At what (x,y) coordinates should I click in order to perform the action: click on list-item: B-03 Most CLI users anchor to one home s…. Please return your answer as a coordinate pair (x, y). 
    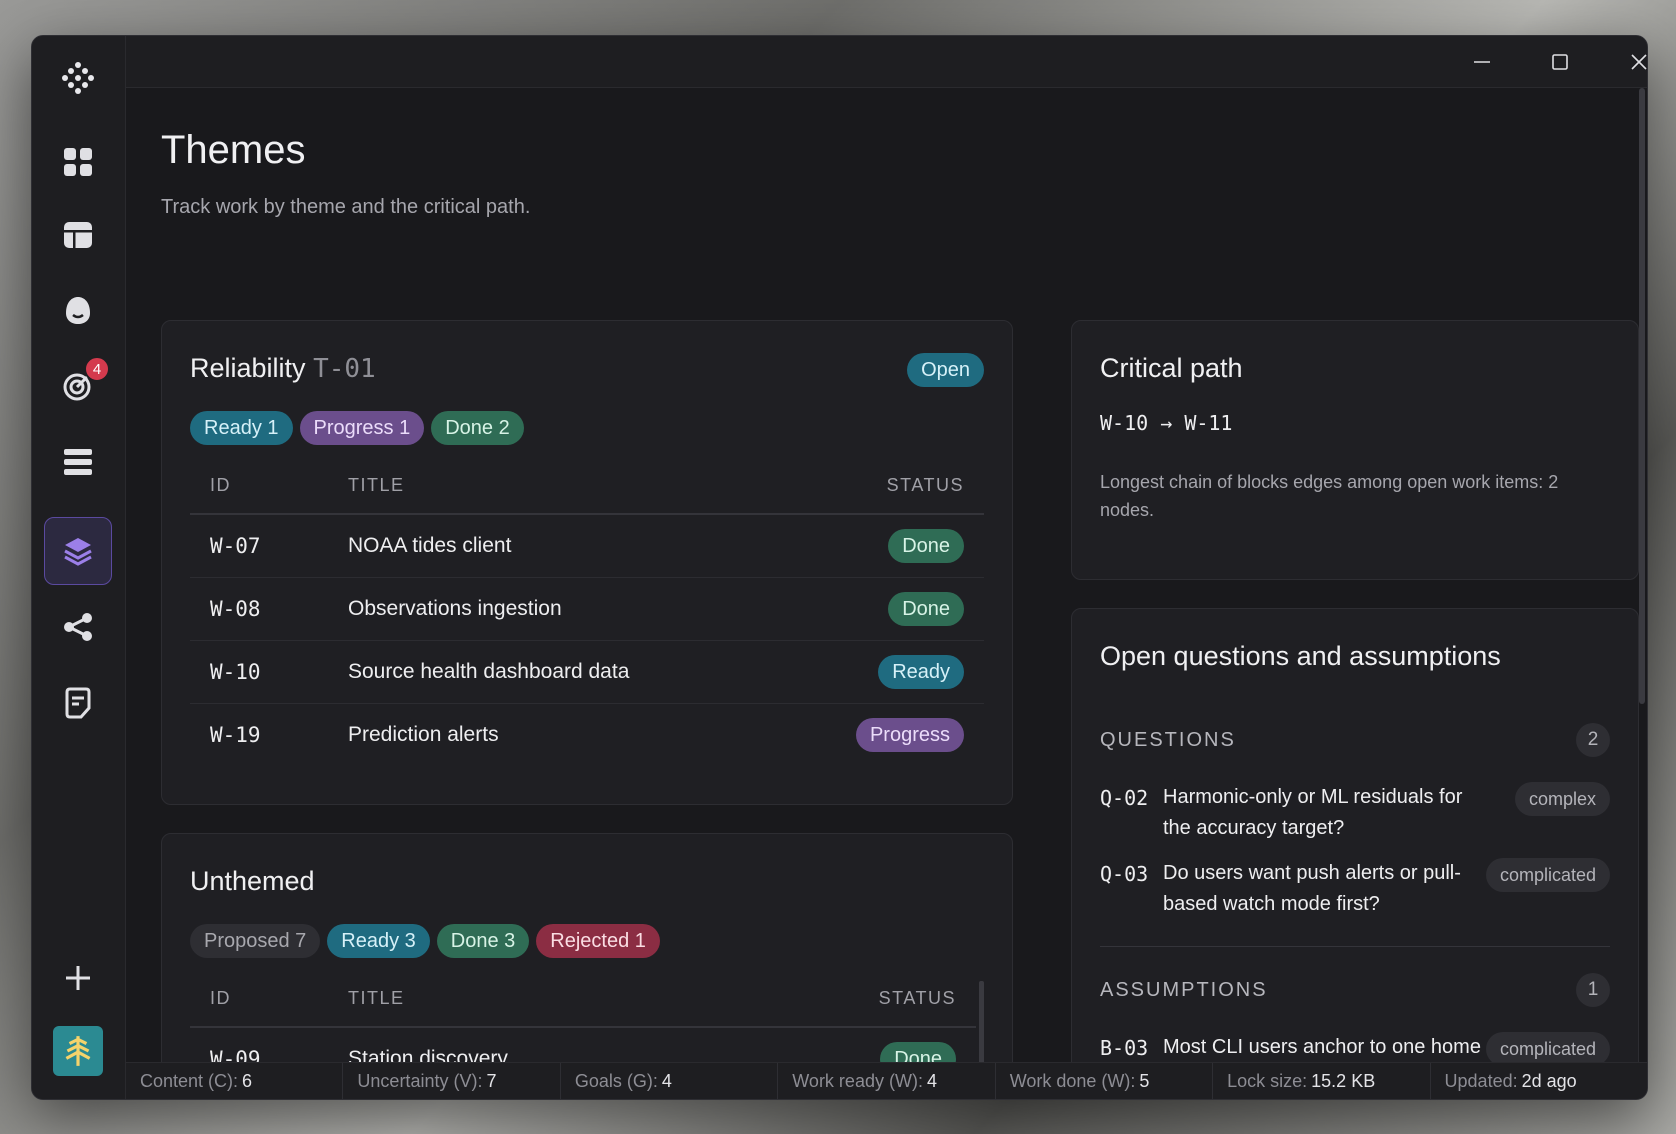
    Looking at the image, I should click on (1355, 1047).